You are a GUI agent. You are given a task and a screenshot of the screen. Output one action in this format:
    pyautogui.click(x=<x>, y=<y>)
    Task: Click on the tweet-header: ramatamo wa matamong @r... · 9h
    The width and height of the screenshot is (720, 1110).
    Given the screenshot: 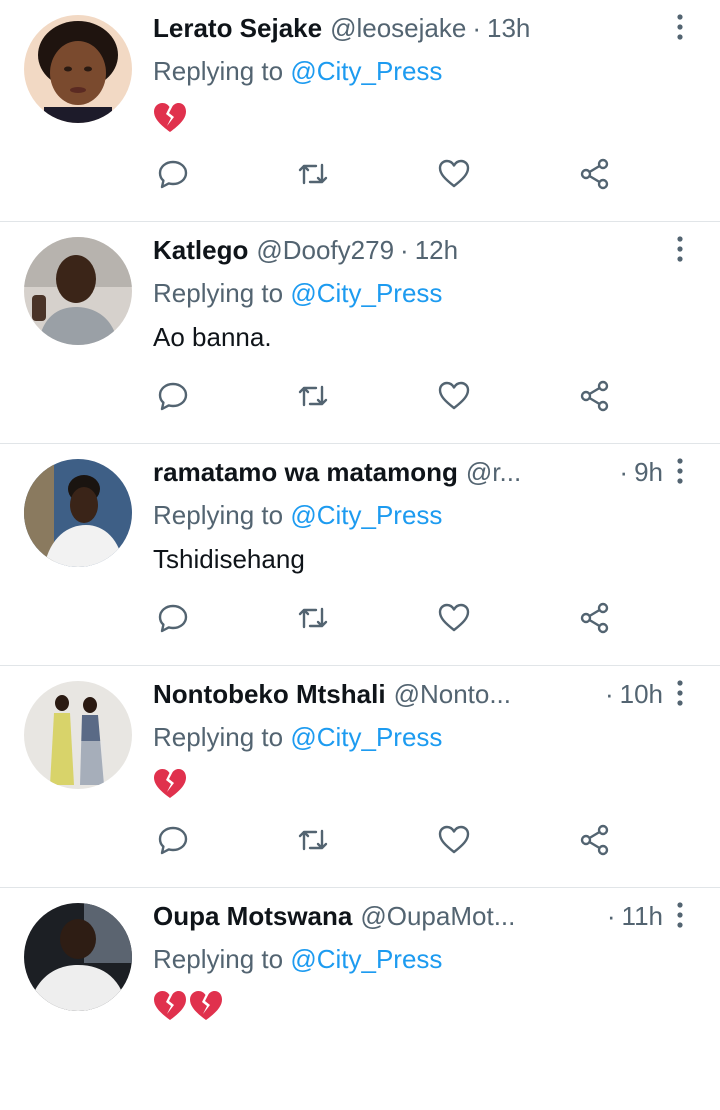 What is the action you would take?
    pyautogui.click(x=408, y=472)
    